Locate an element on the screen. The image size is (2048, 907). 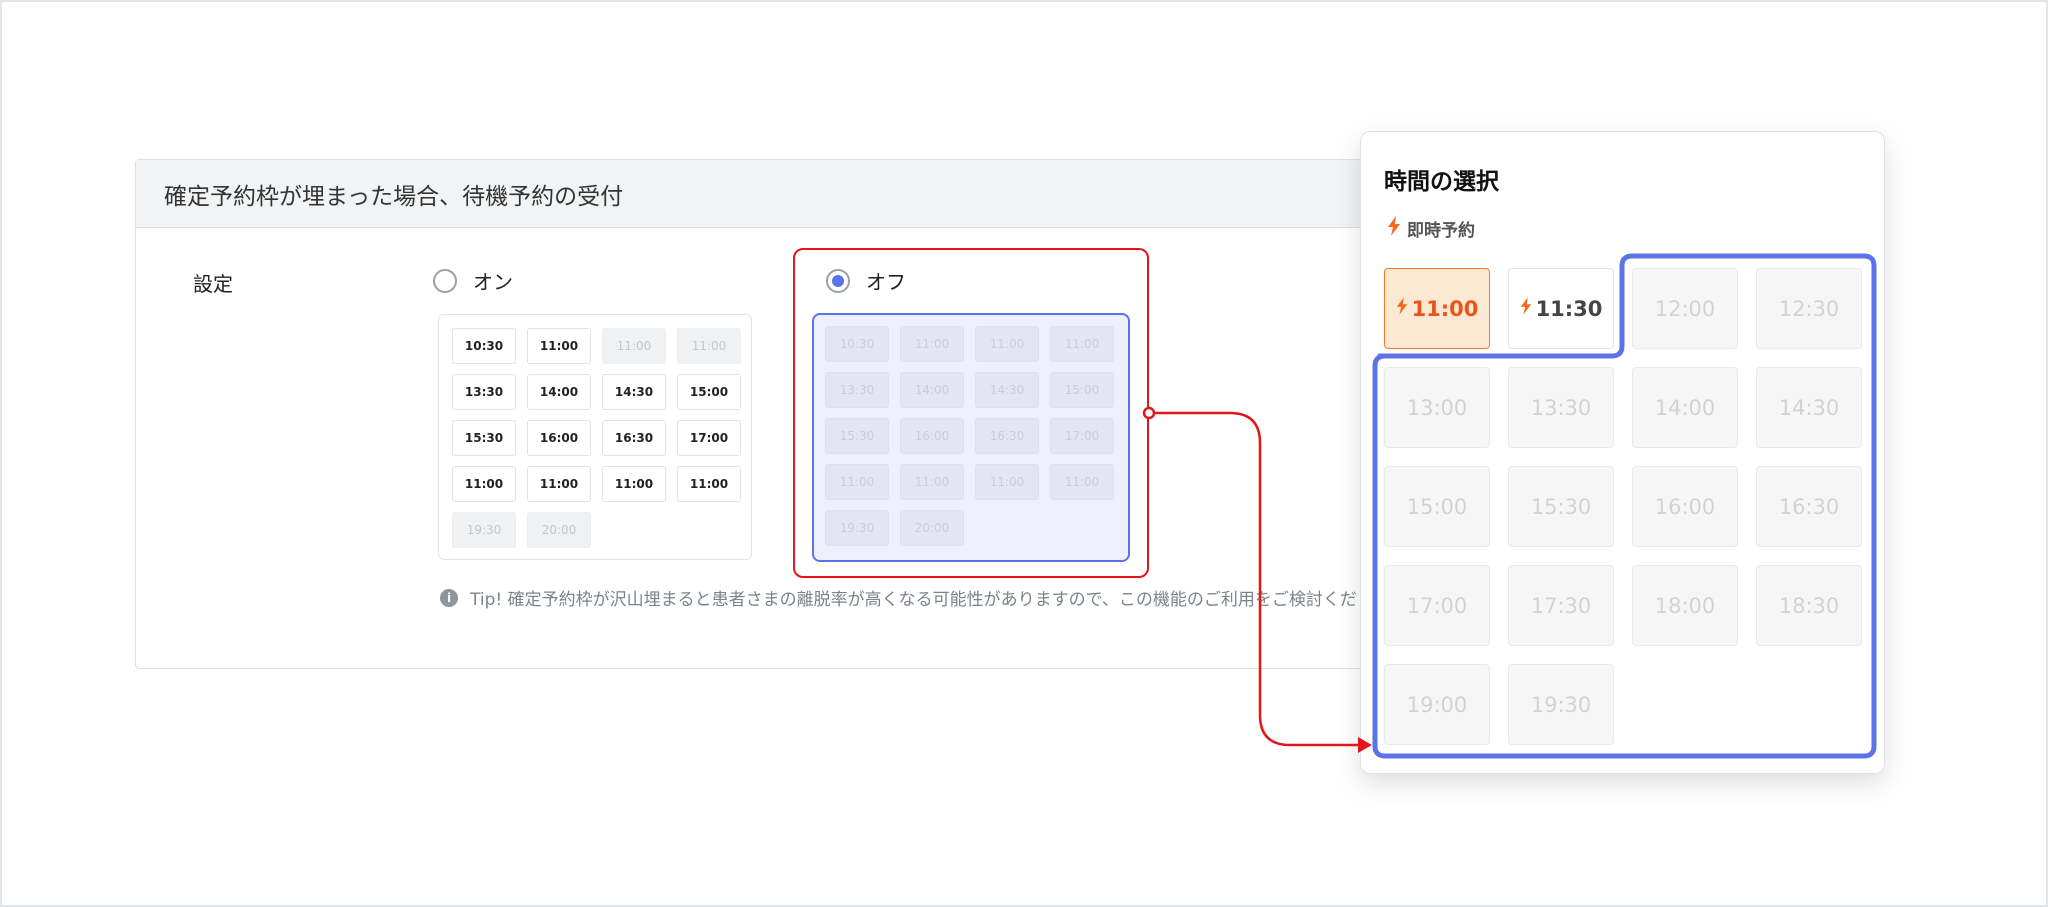
off-preview-slot: 14:30 is located at coordinates (1007, 390).